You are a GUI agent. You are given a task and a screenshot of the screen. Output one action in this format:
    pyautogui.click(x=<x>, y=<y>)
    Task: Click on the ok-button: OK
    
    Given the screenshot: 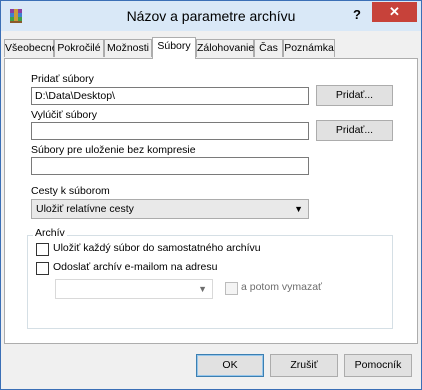 What is the action you would take?
    pyautogui.click(x=230, y=365)
    